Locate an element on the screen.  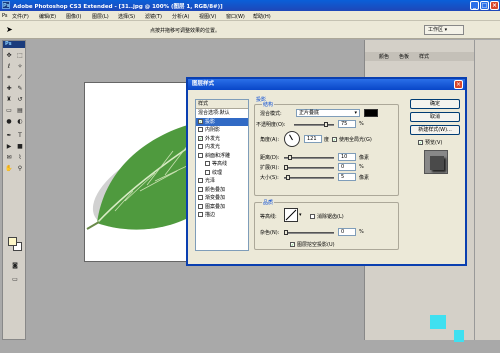
blur-icon: ● is located at coordinates (9, 121).